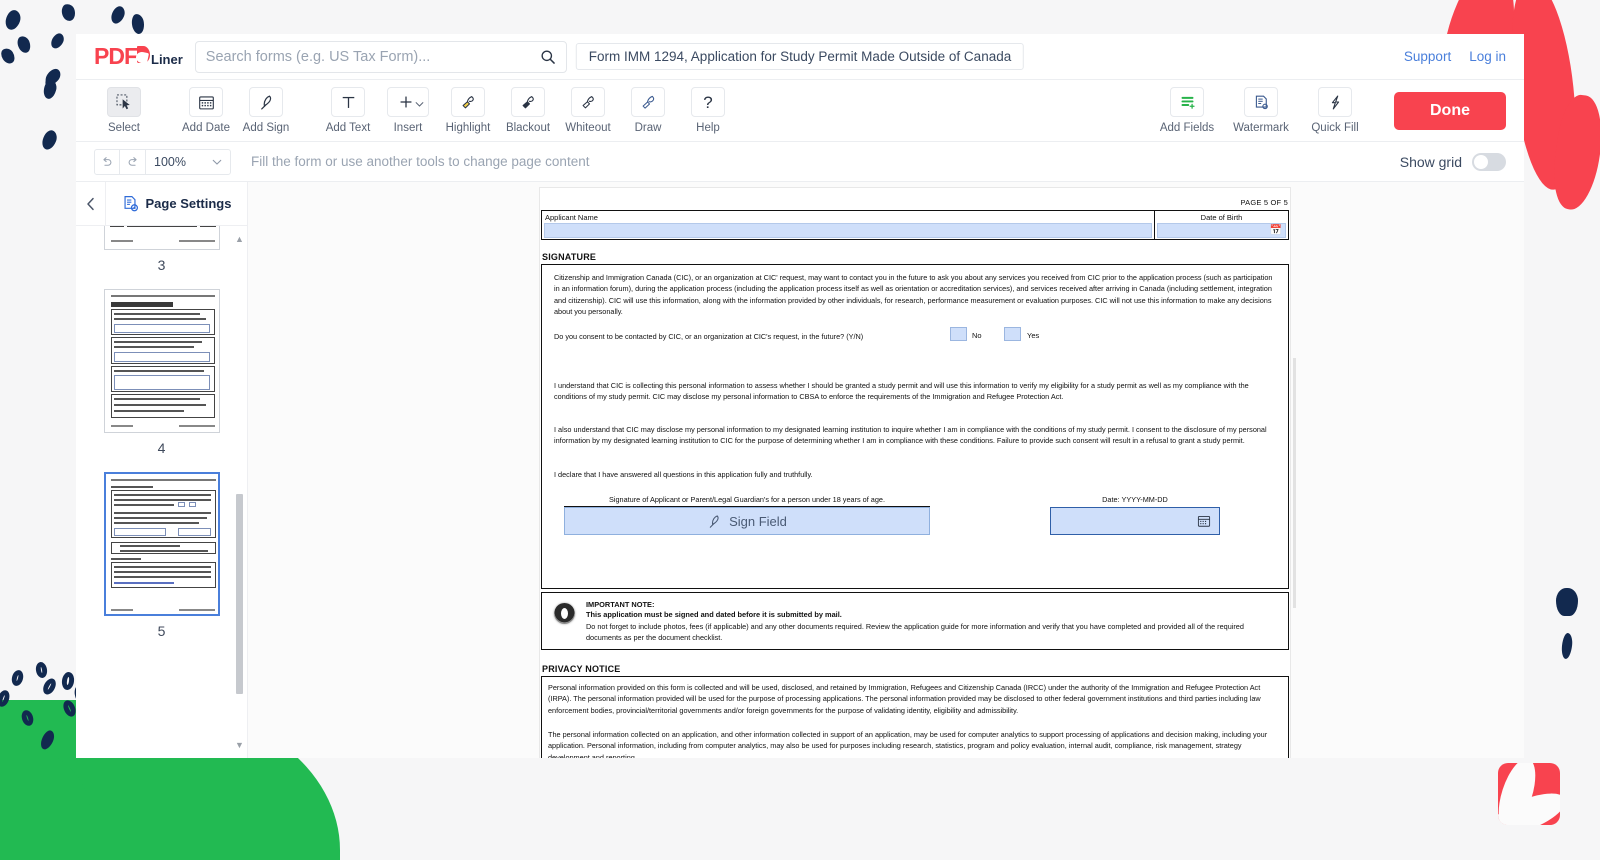 Image resolution: width=1600 pixels, height=860 pixels. What do you see at coordinates (188, 203) in the screenshot?
I see `page-settings-label: Page Settings` at bounding box center [188, 203].